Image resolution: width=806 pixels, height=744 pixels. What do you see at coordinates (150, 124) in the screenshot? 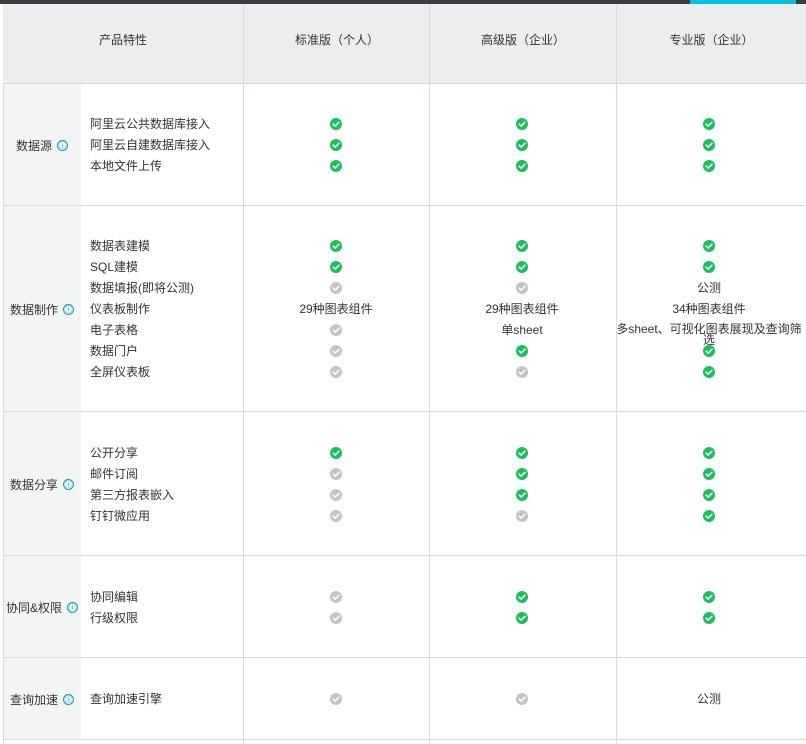
I see `feature-label: 阿里云公共数据库接入` at bounding box center [150, 124].